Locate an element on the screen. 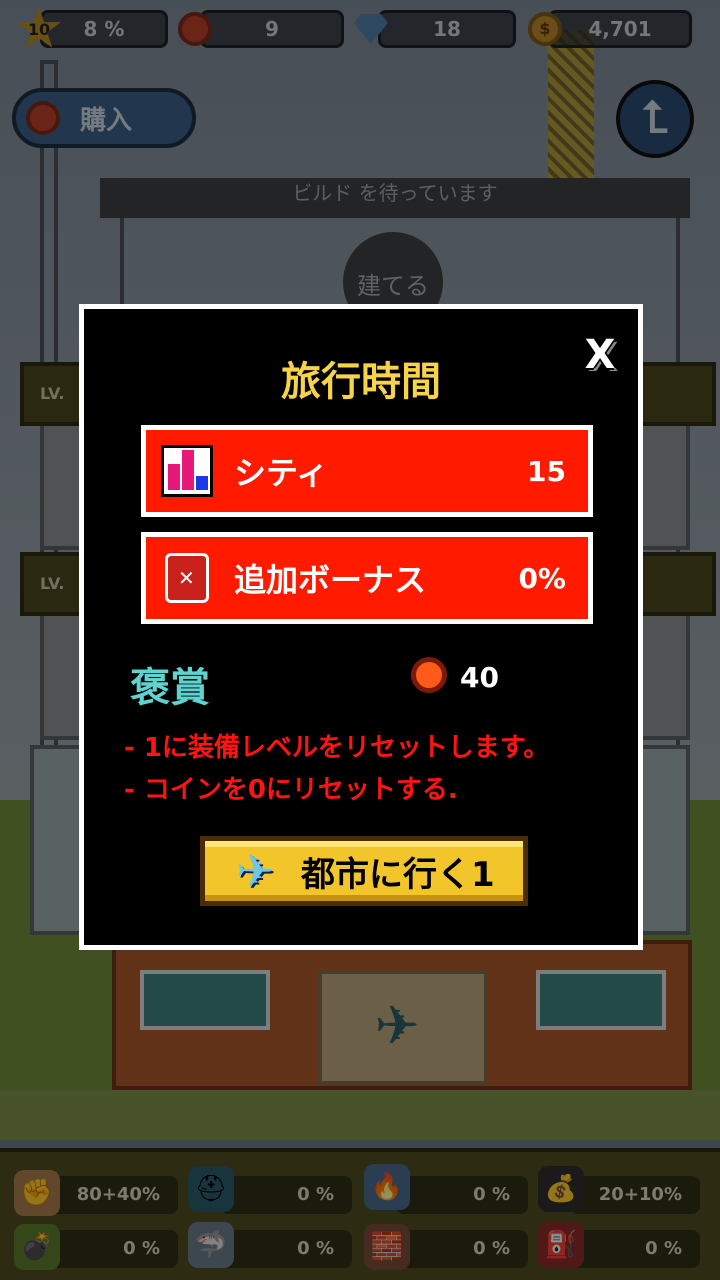 This screenshot has width=720, height=1280. go-to-city-button: ✈ 都市に行く1 is located at coordinates (364, 871).